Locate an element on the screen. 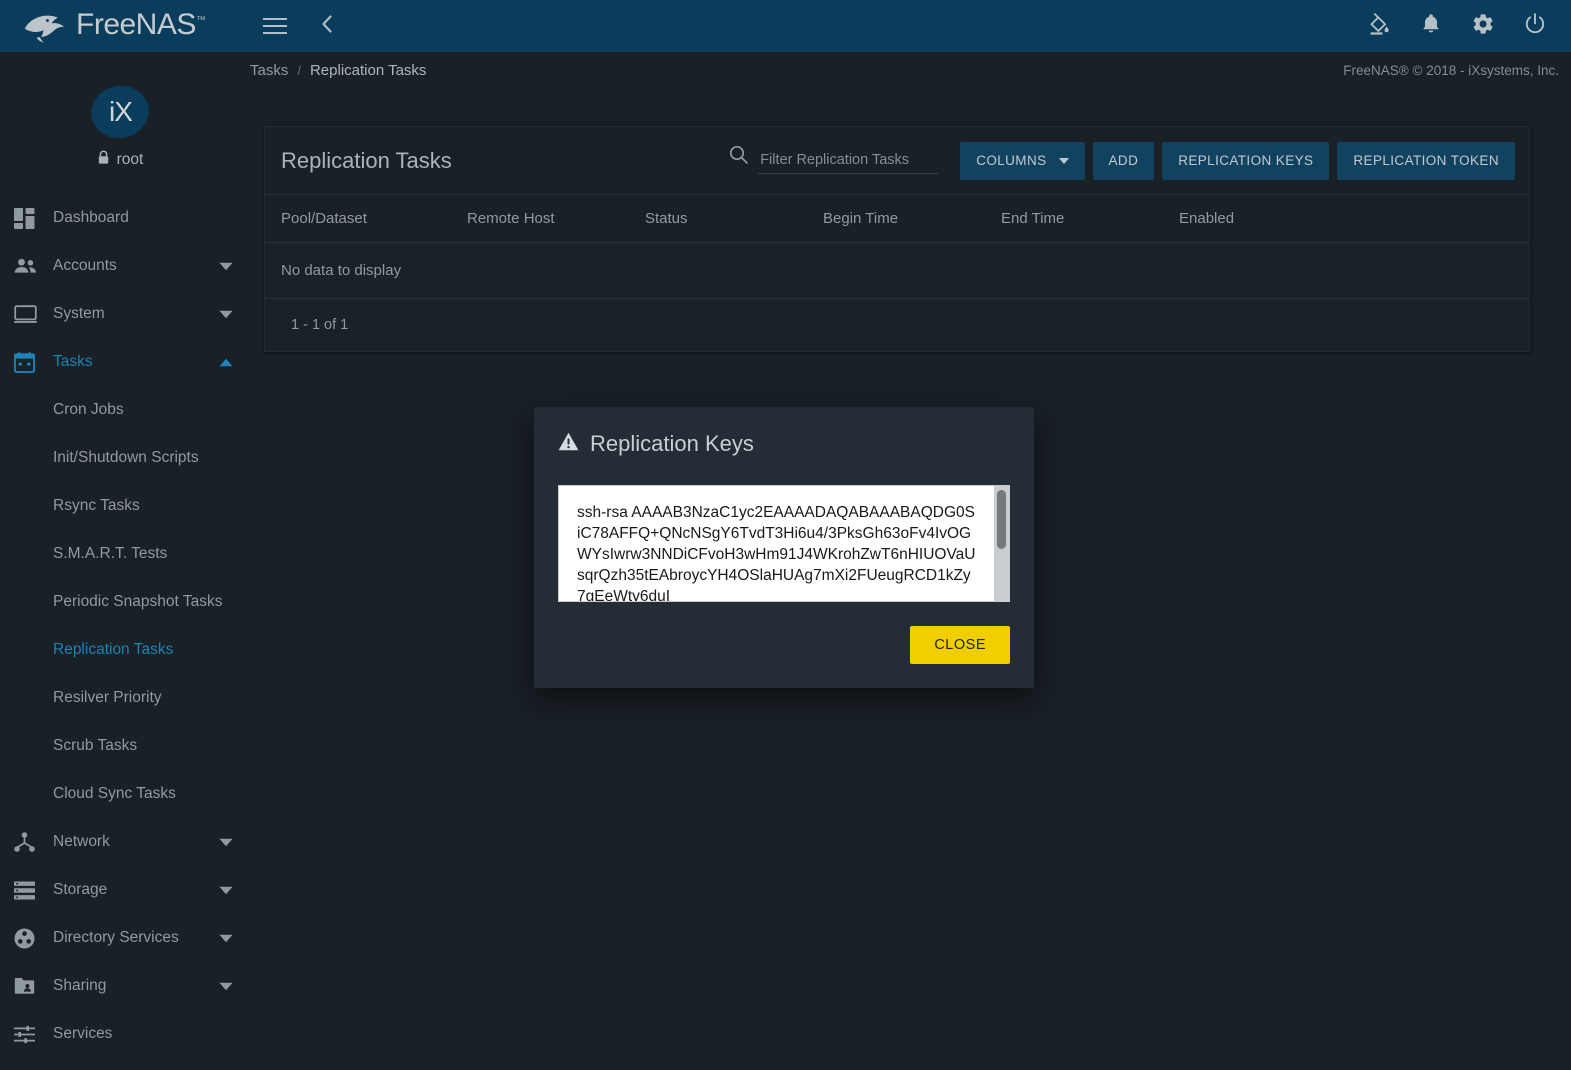 This screenshot has height=1070, width=1571. dialog-title: Replication Keys is located at coordinates (672, 443).